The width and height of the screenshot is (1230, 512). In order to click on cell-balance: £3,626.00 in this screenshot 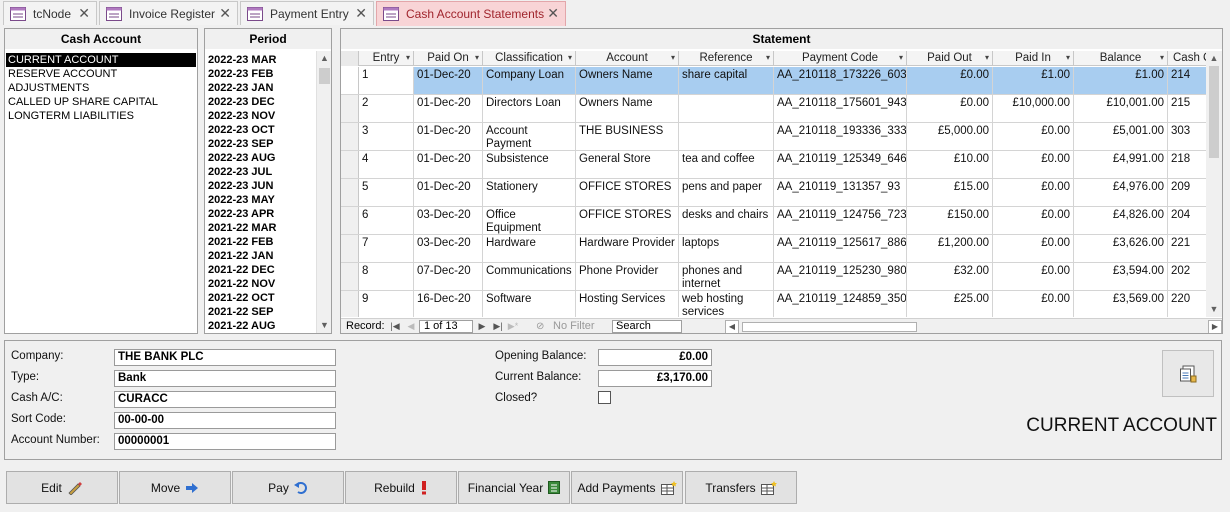, I will do `click(1121, 248)`.